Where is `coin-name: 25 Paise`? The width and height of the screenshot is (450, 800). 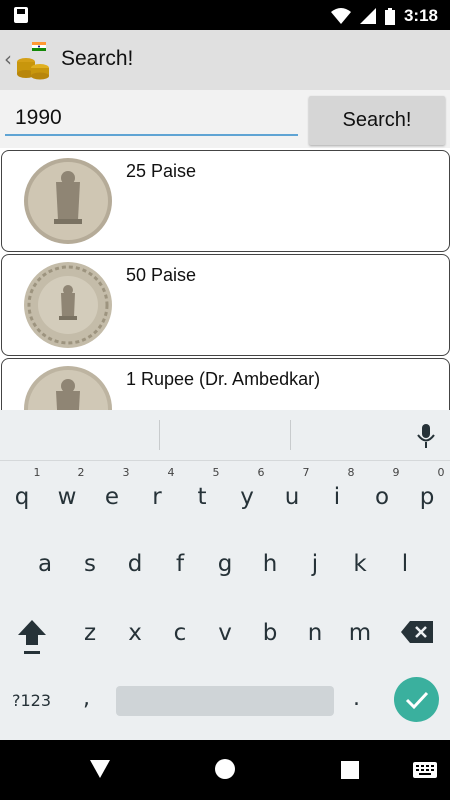
coin-name: 25 Paise is located at coordinates (161, 171).